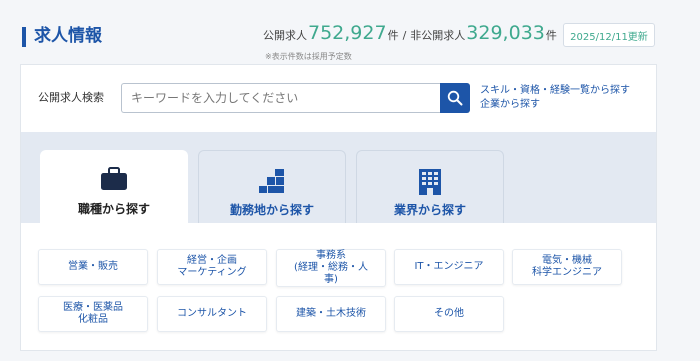  Describe the element at coordinates (555, 91) in the screenshot. I see `skill-list-link: スキル・資格・経験一覧から探す` at that location.